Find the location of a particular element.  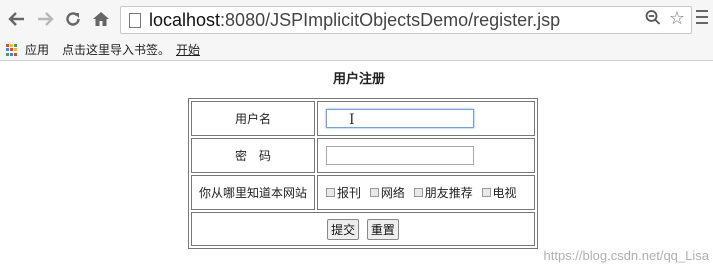

option-newspaper: 报刊 is located at coordinates (343, 192).